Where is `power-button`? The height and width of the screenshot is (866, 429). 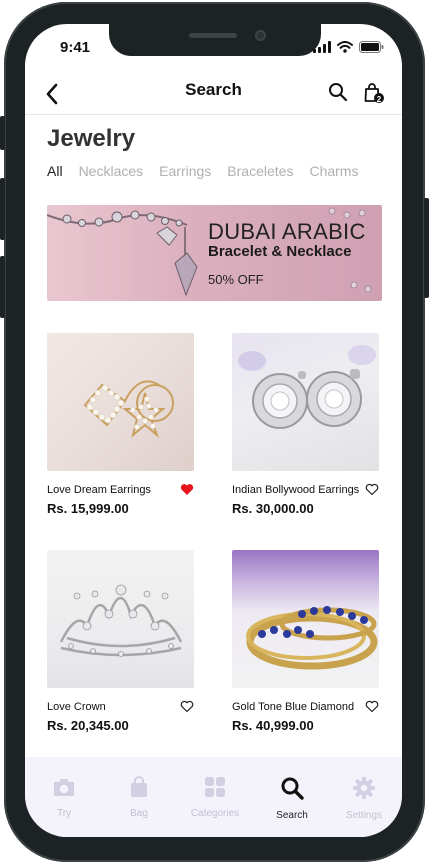
power-button is located at coordinates (426, 248).